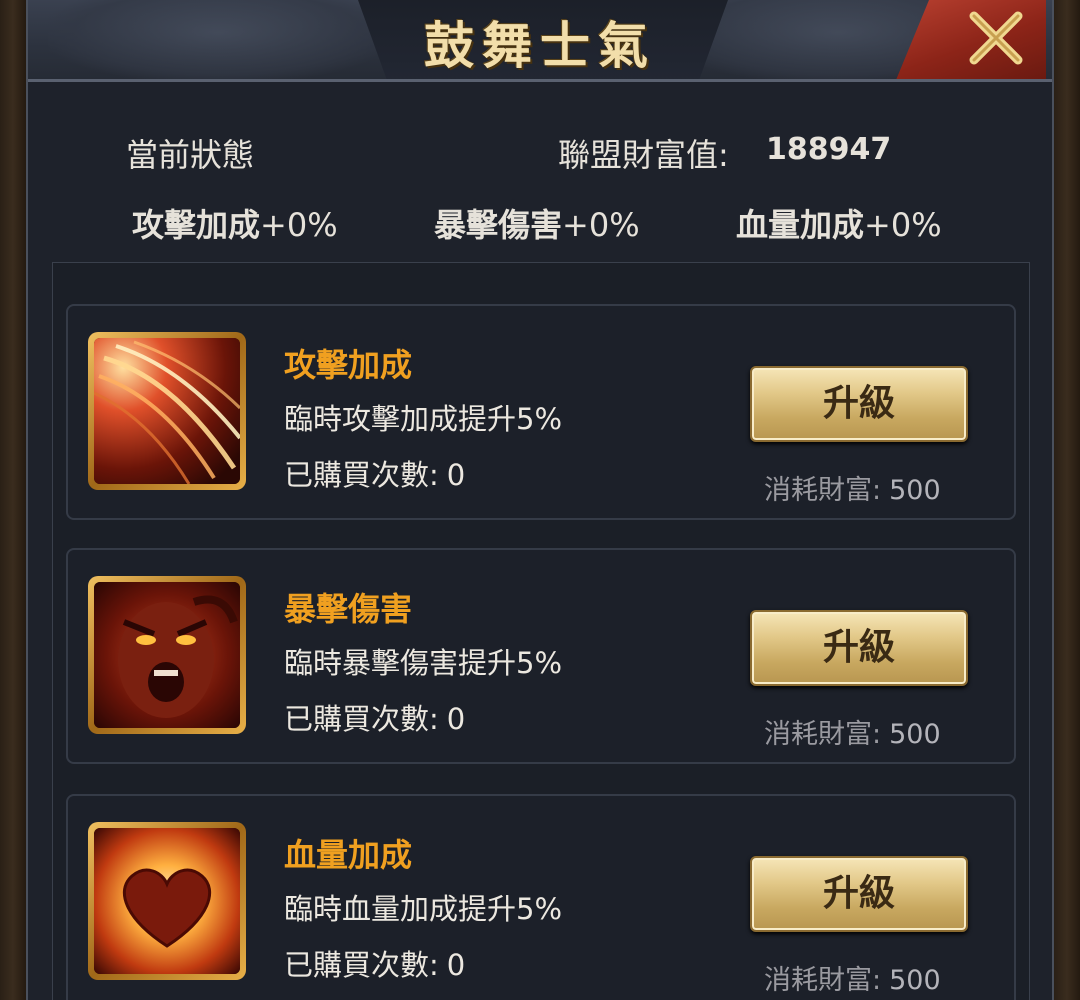  Describe the element at coordinates (13, 500) in the screenshot. I see `window-frame-left` at that location.